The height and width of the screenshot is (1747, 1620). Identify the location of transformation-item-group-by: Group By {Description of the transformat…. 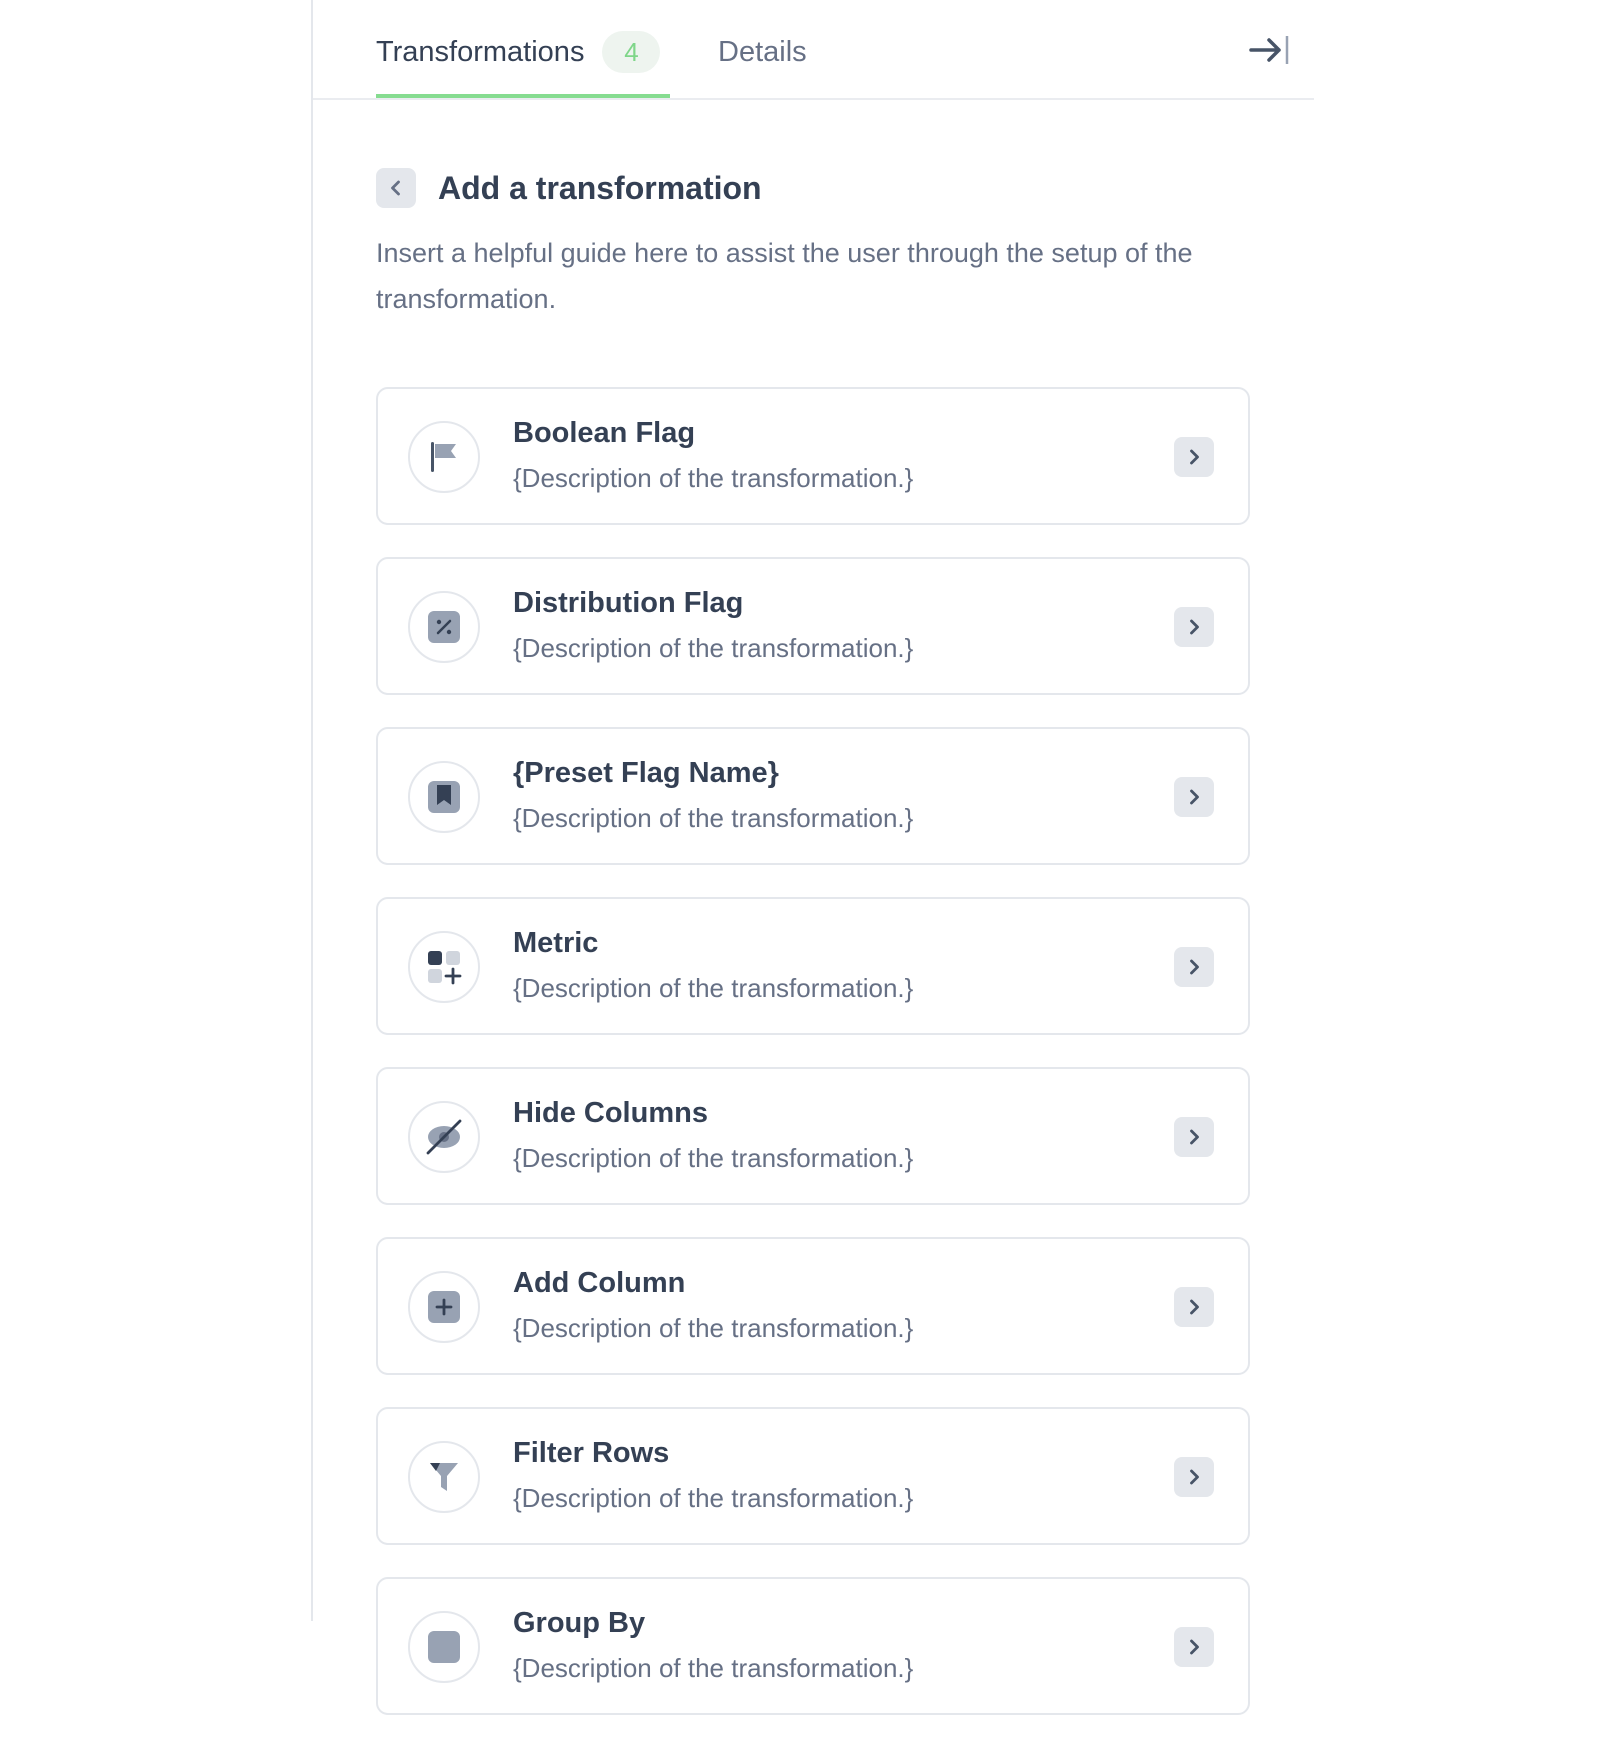
(813, 1646).